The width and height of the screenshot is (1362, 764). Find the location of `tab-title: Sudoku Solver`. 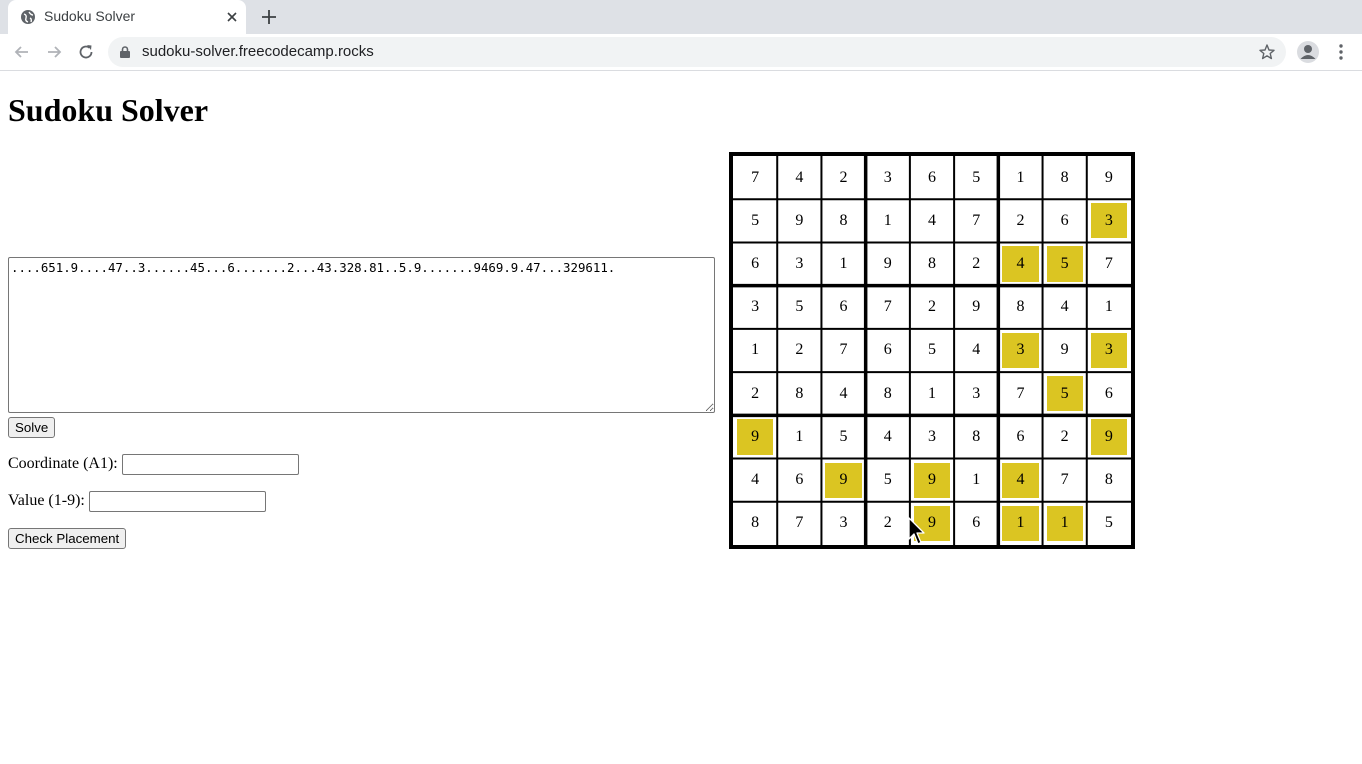

tab-title: Sudoku Solver is located at coordinates (90, 16).